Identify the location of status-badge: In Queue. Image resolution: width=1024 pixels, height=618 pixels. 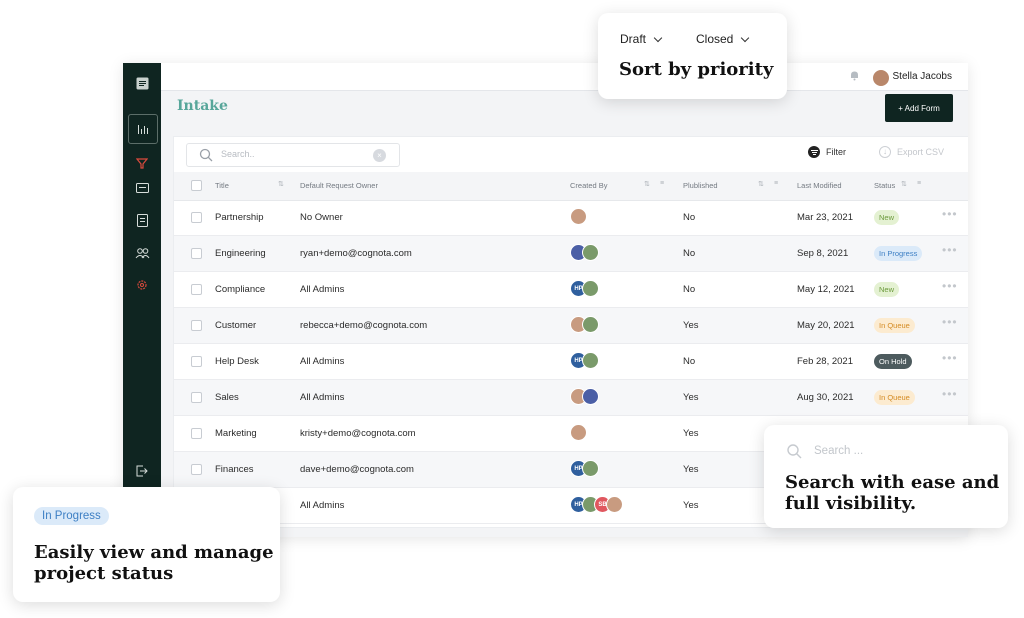
(894, 397).